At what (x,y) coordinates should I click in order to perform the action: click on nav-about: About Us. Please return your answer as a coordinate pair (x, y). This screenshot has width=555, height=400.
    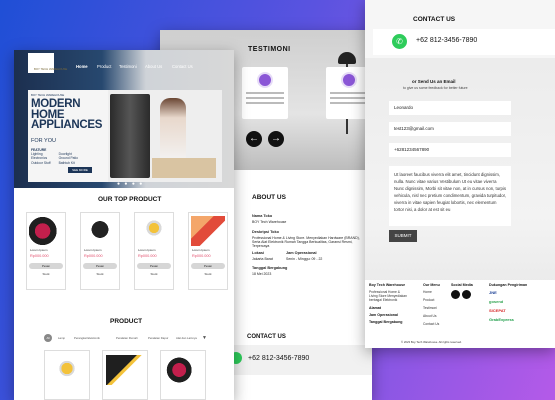
    Looking at the image, I should click on (153, 66).